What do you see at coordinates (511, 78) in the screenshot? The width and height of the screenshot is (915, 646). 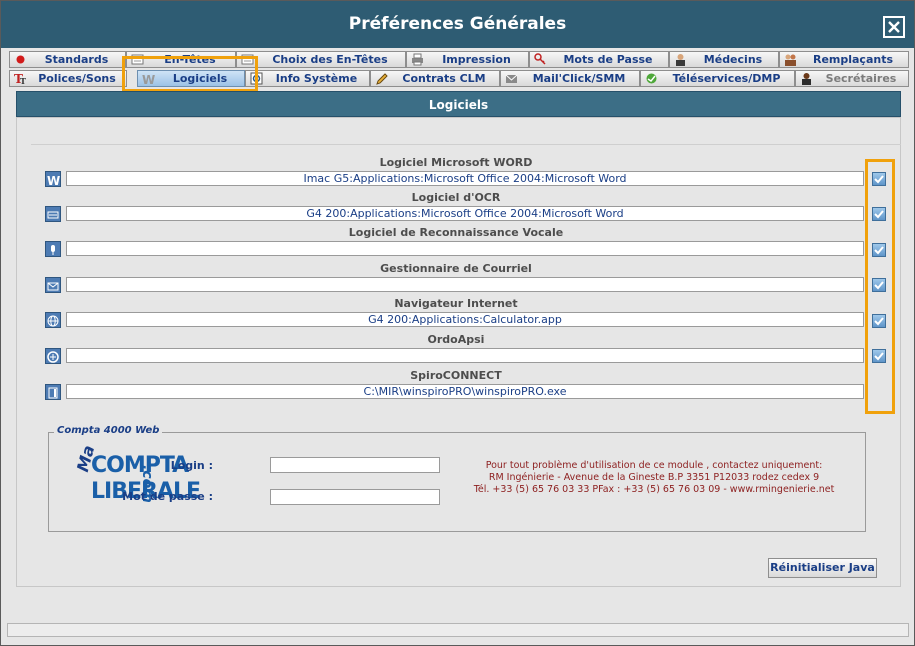 I see `mail-icon` at bounding box center [511, 78].